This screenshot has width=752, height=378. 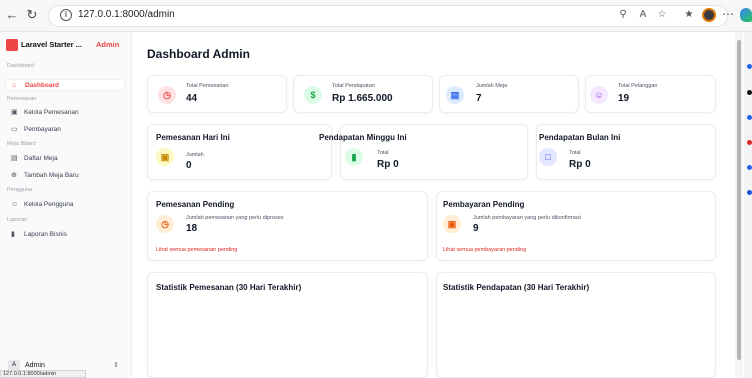 What do you see at coordinates (14, 175) in the screenshot?
I see `plus-circle-icon: ⊕` at bounding box center [14, 175].